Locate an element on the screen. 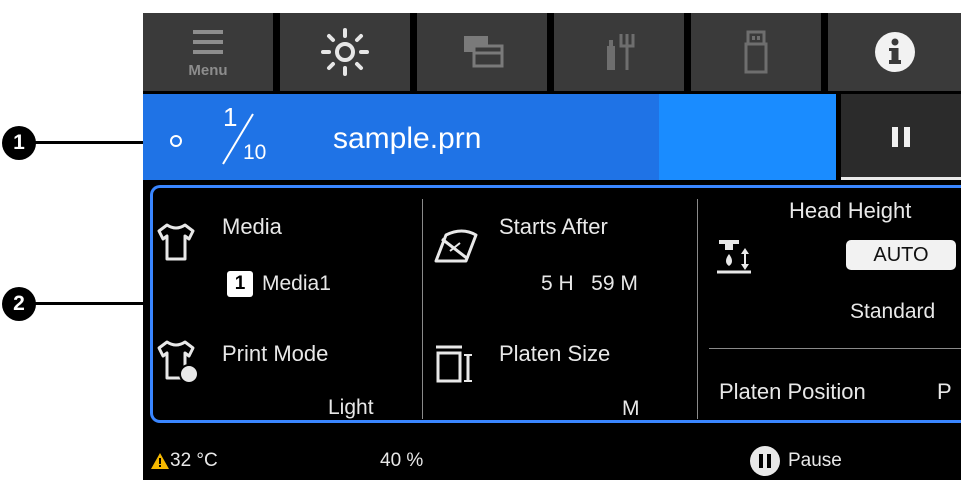 This screenshot has height=480, width=961. print-mode-setting is located at coordinates (179, 364).